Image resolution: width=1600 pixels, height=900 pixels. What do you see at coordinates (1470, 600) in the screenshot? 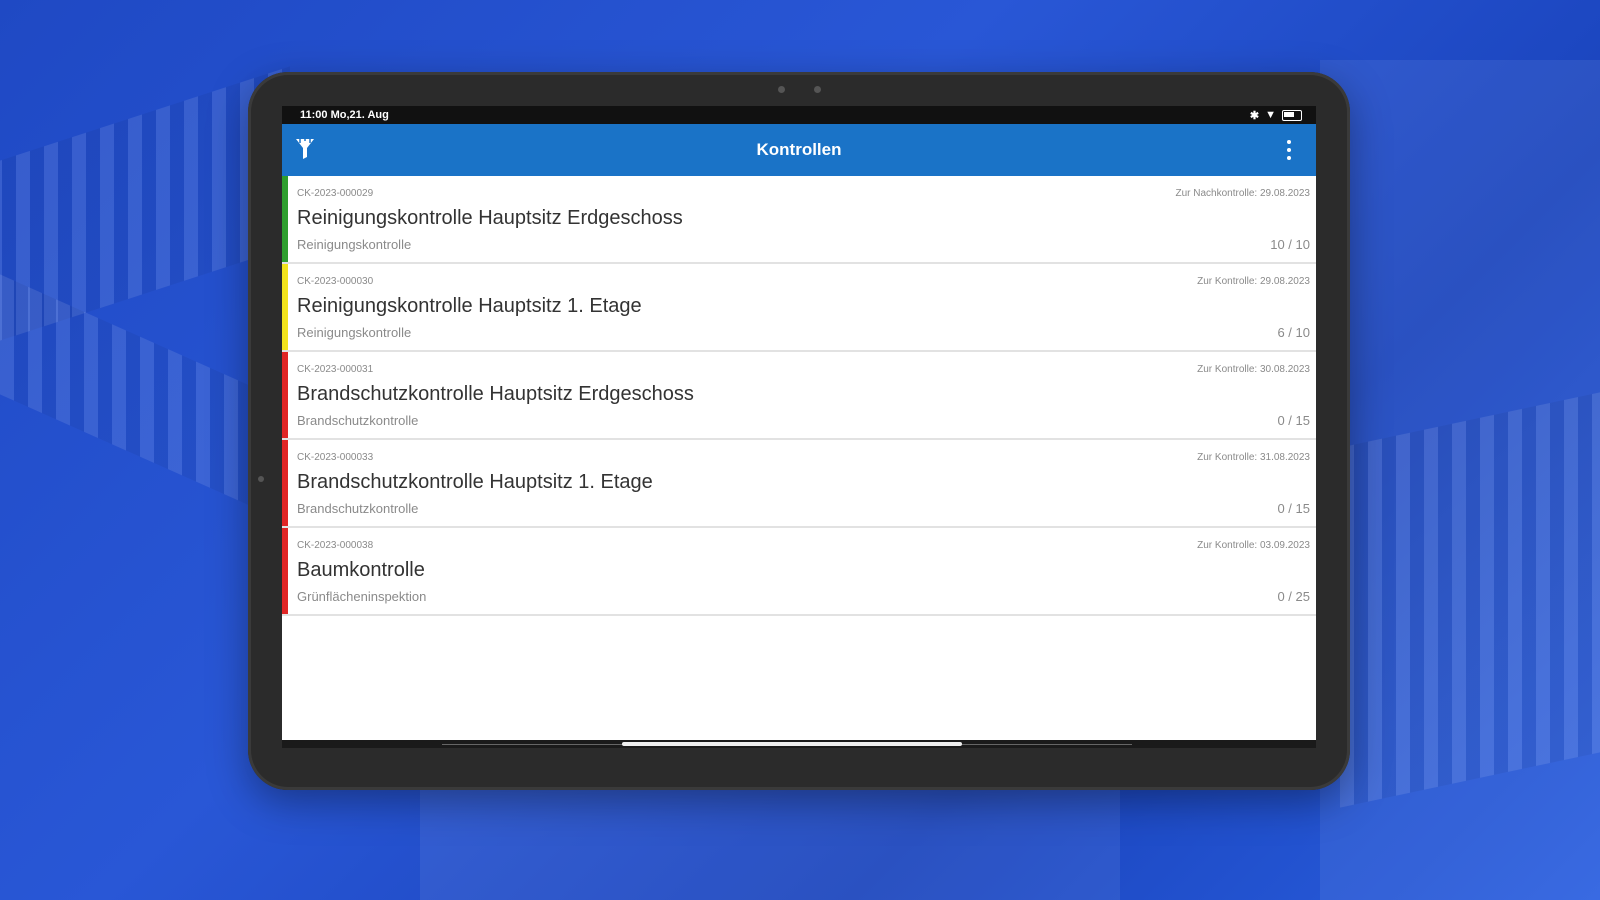
I see `background-building-right-grid` at bounding box center [1470, 600].